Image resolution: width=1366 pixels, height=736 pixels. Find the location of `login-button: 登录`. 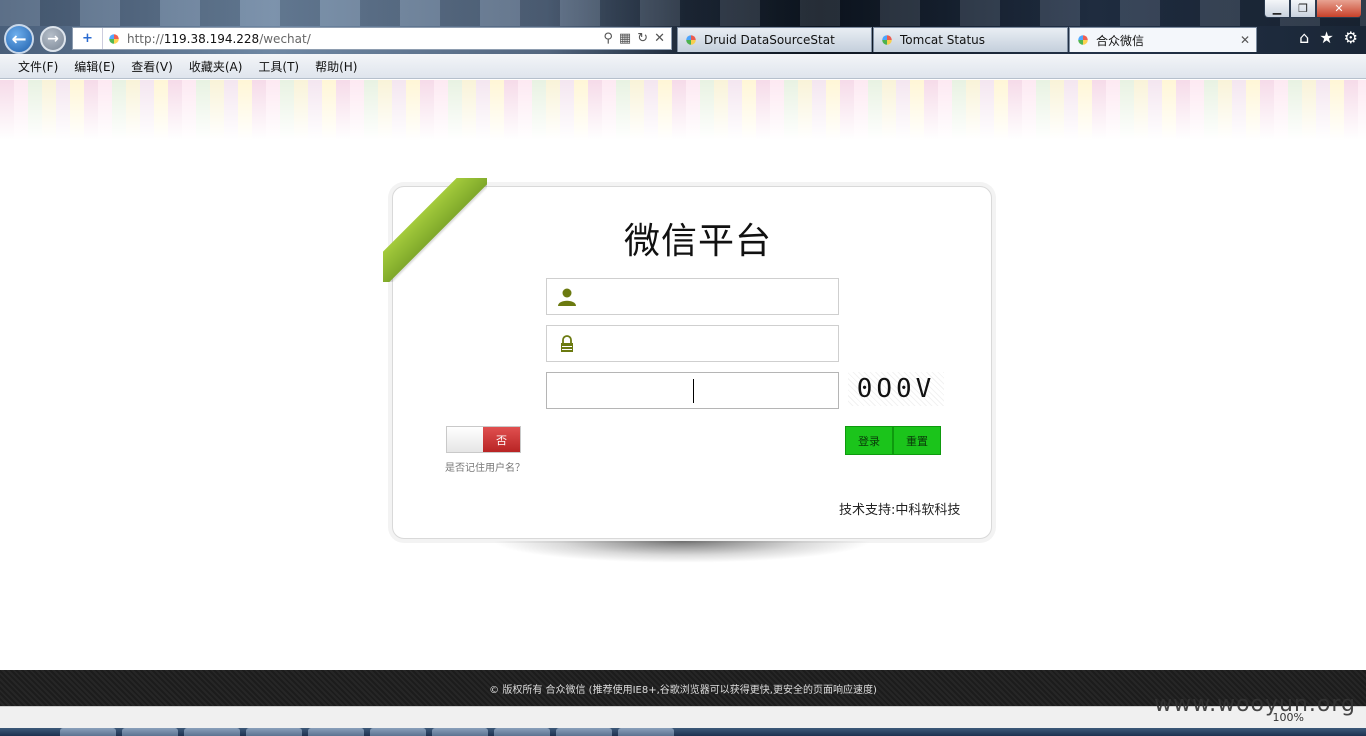

login-button: 登录 is located at coordinates (869, 440).